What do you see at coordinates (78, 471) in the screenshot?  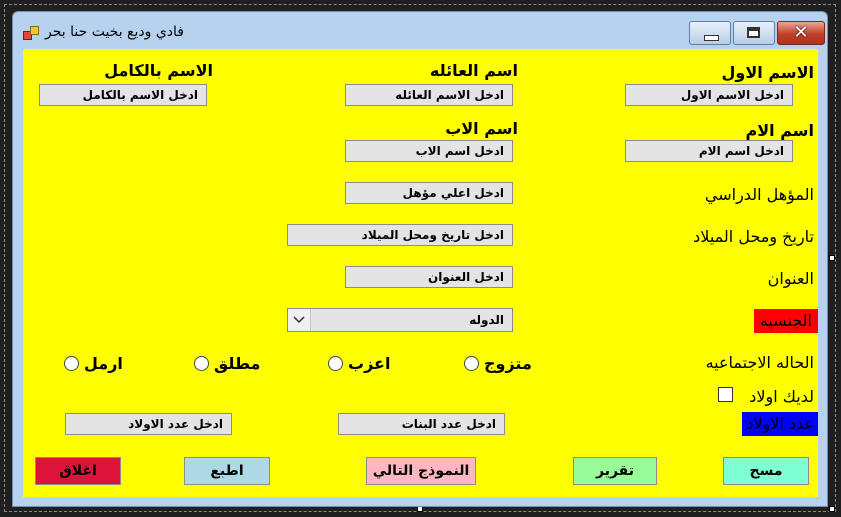 I see `close-form-button: اغلاق` at bounding box center [78, 471].